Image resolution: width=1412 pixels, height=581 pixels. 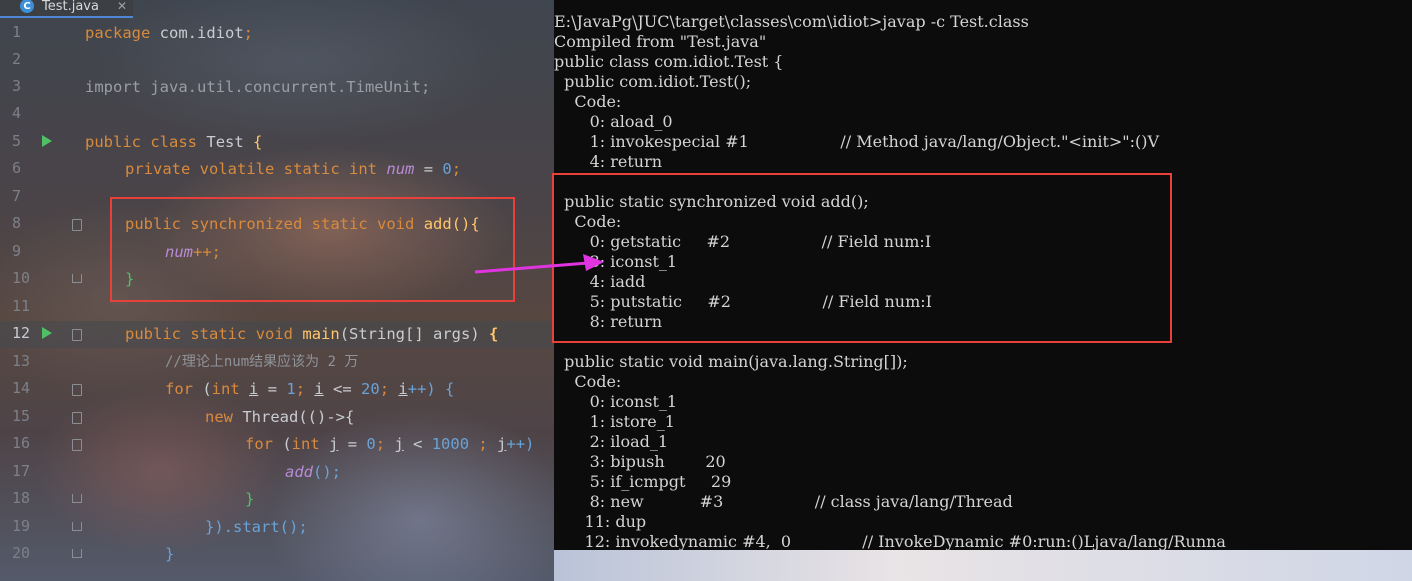 I want to click on line-number: 12, so click(x=21, y=333).